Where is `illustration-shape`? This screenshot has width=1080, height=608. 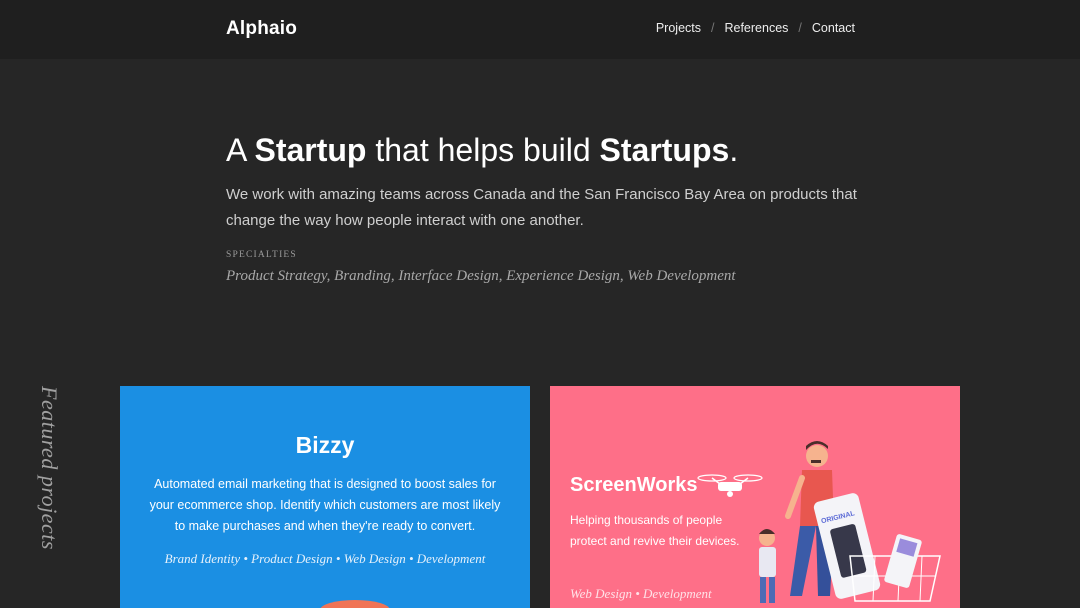
illustration-shape is located at coordinates (355, 604).